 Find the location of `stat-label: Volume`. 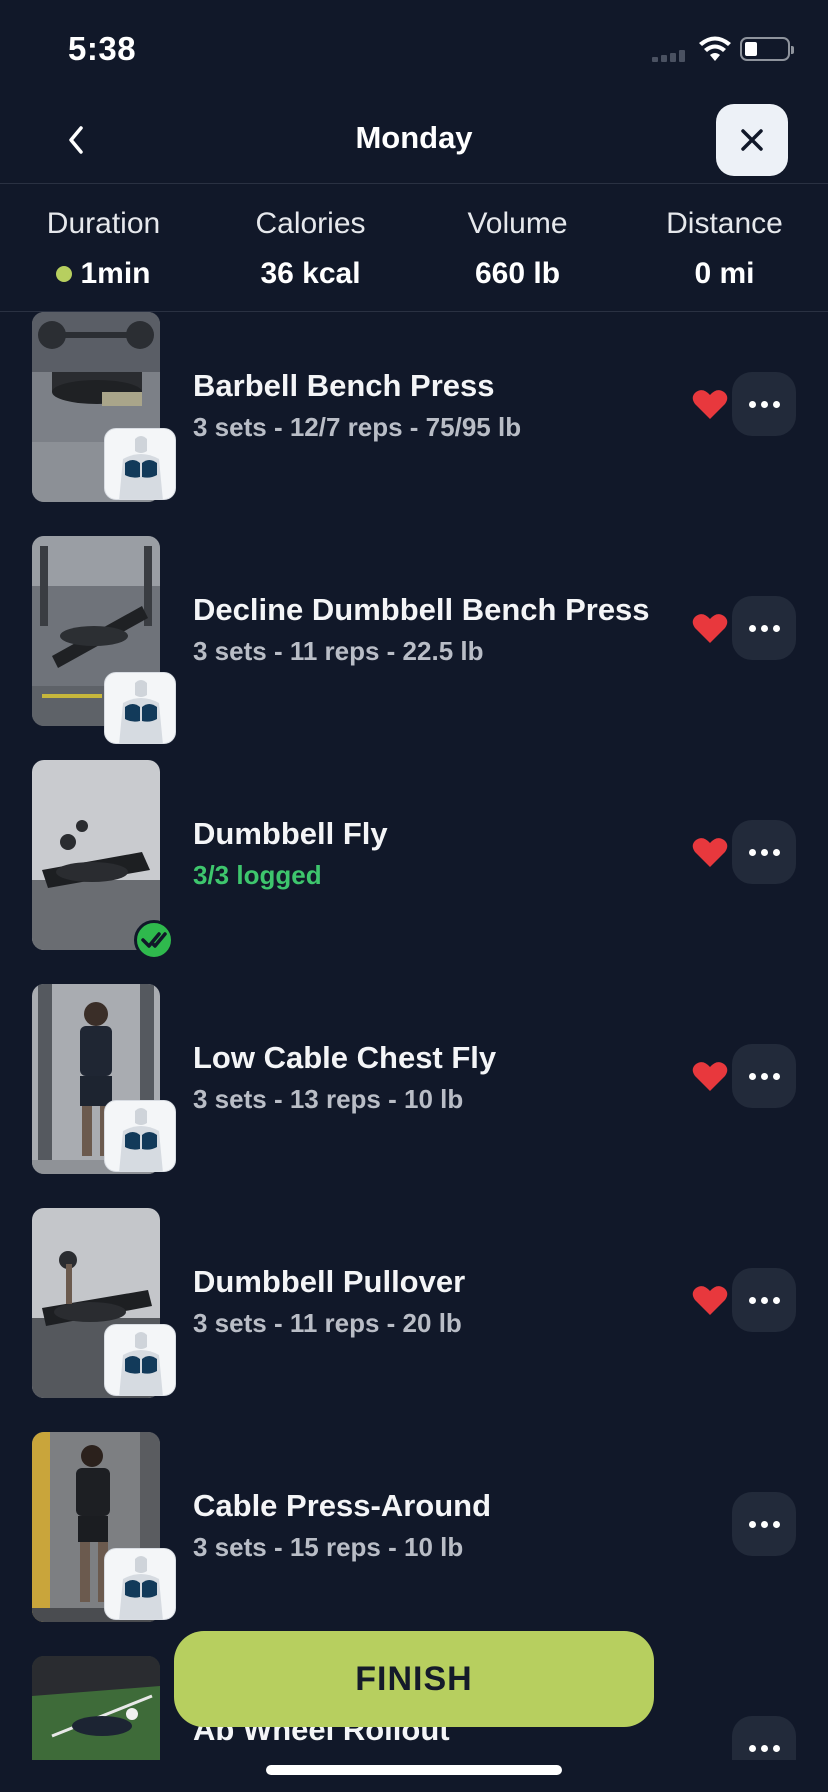

stat-label: Volume is located at coordinates (517, 223).